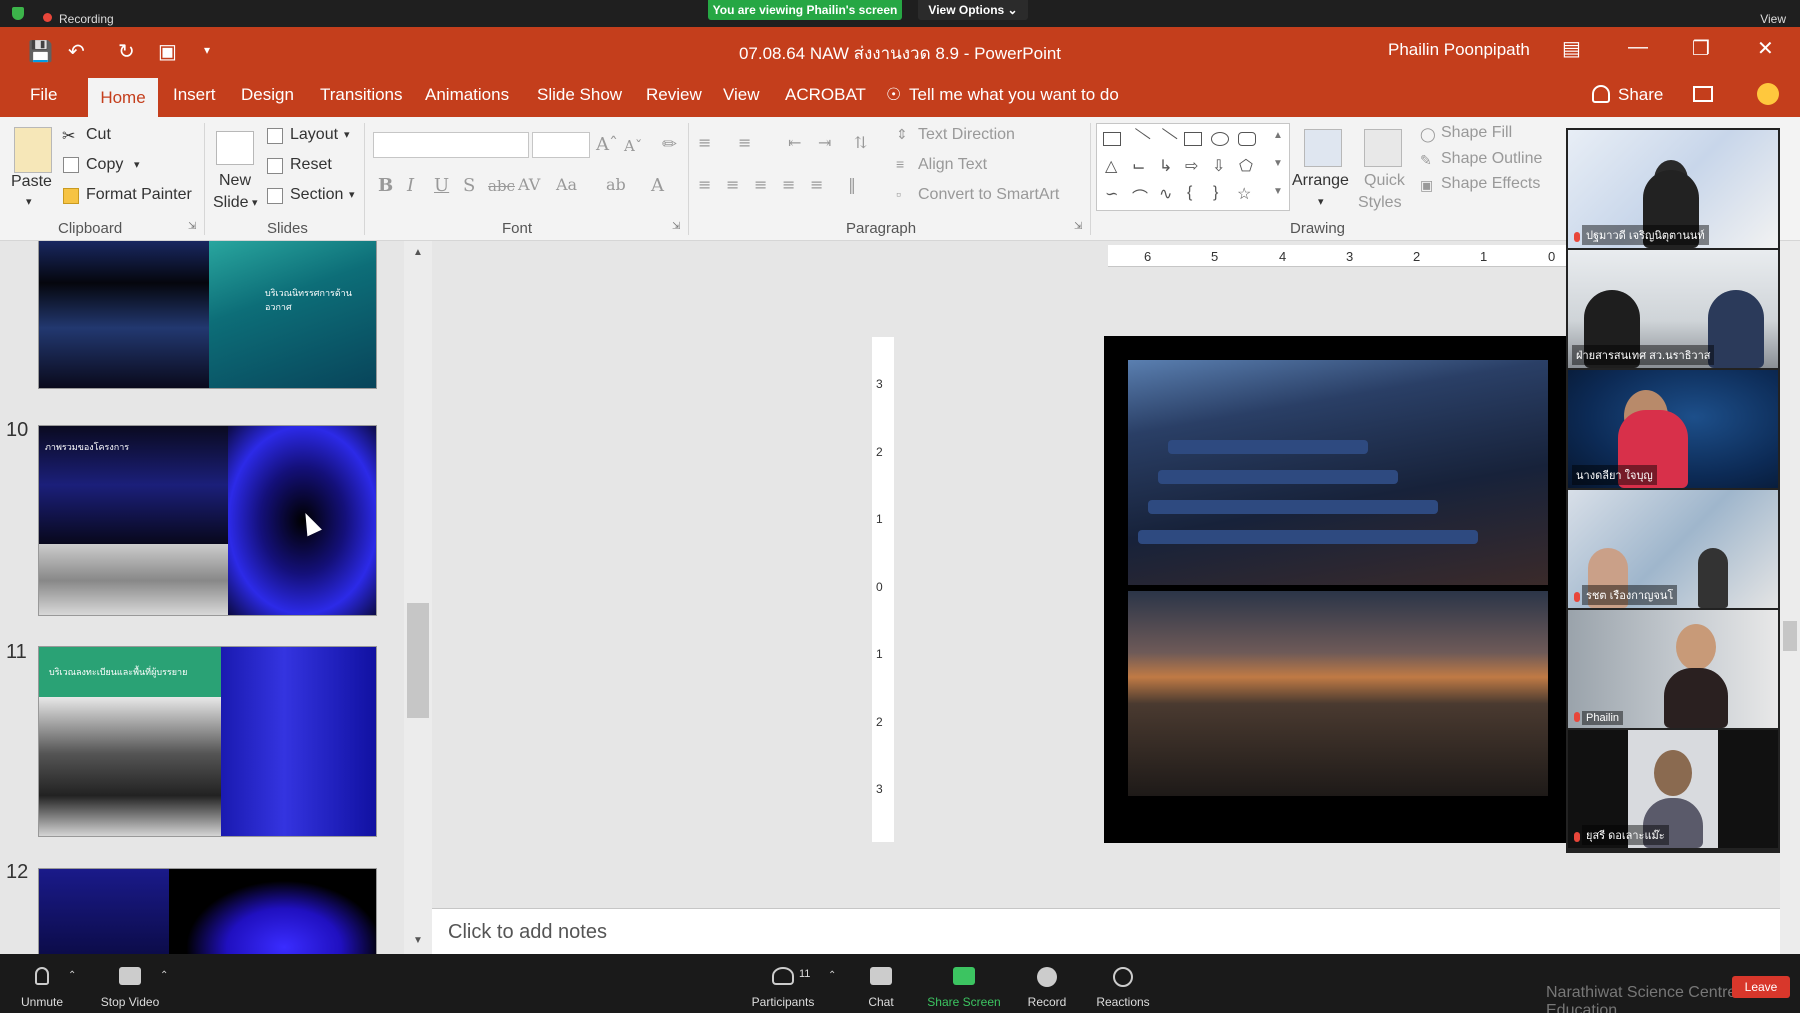  I want to click on cut-button: Cut, so click(98, 135).